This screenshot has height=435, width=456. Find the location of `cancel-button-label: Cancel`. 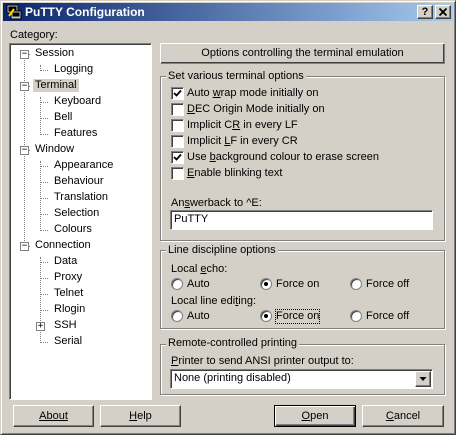

cancel-button-label: Cancel is located at coordinates (403, 416).